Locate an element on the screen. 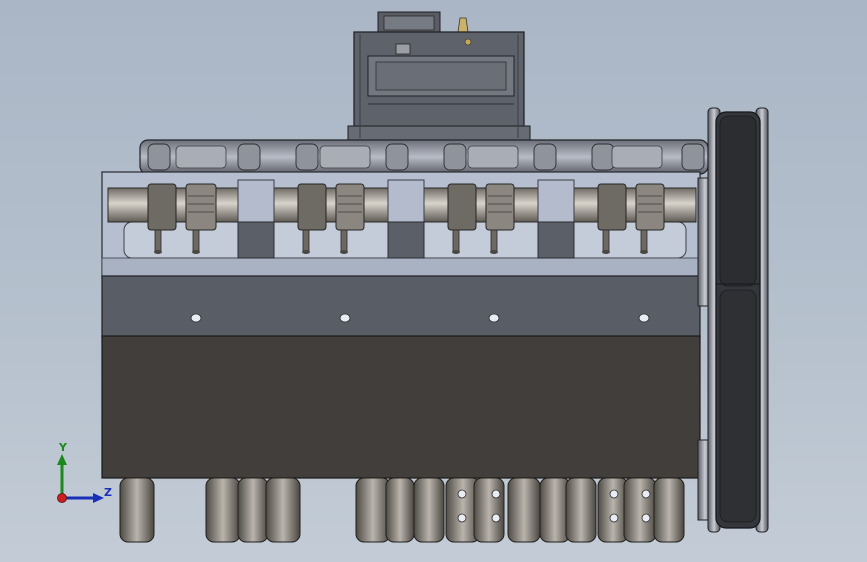 The height and width of the screenshot is (562, 867). y-axis-arrow is located at coordinates (62, 459).